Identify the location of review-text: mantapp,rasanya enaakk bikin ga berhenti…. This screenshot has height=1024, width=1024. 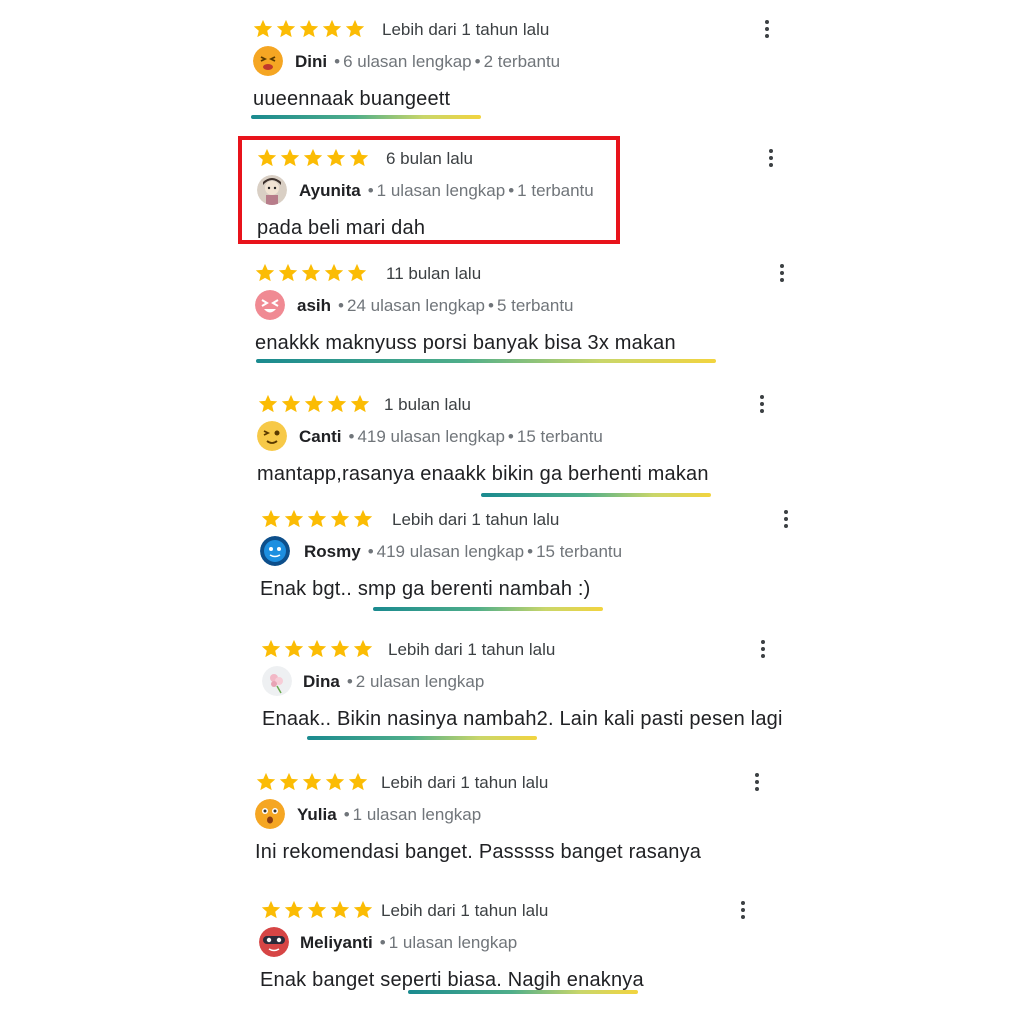
(483, 474).